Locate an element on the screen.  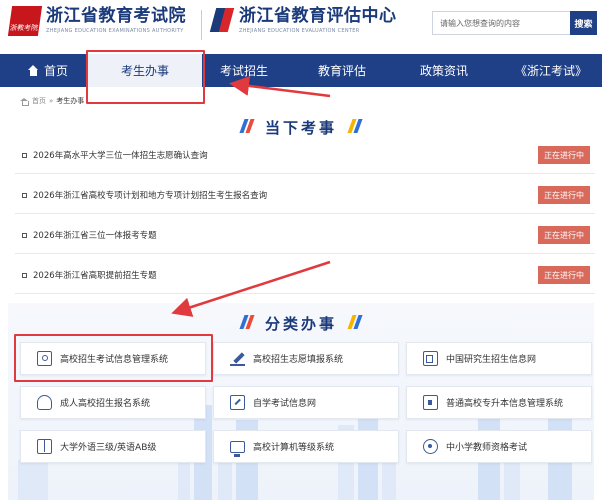
lock-icon is located at coordinates (430, 402).